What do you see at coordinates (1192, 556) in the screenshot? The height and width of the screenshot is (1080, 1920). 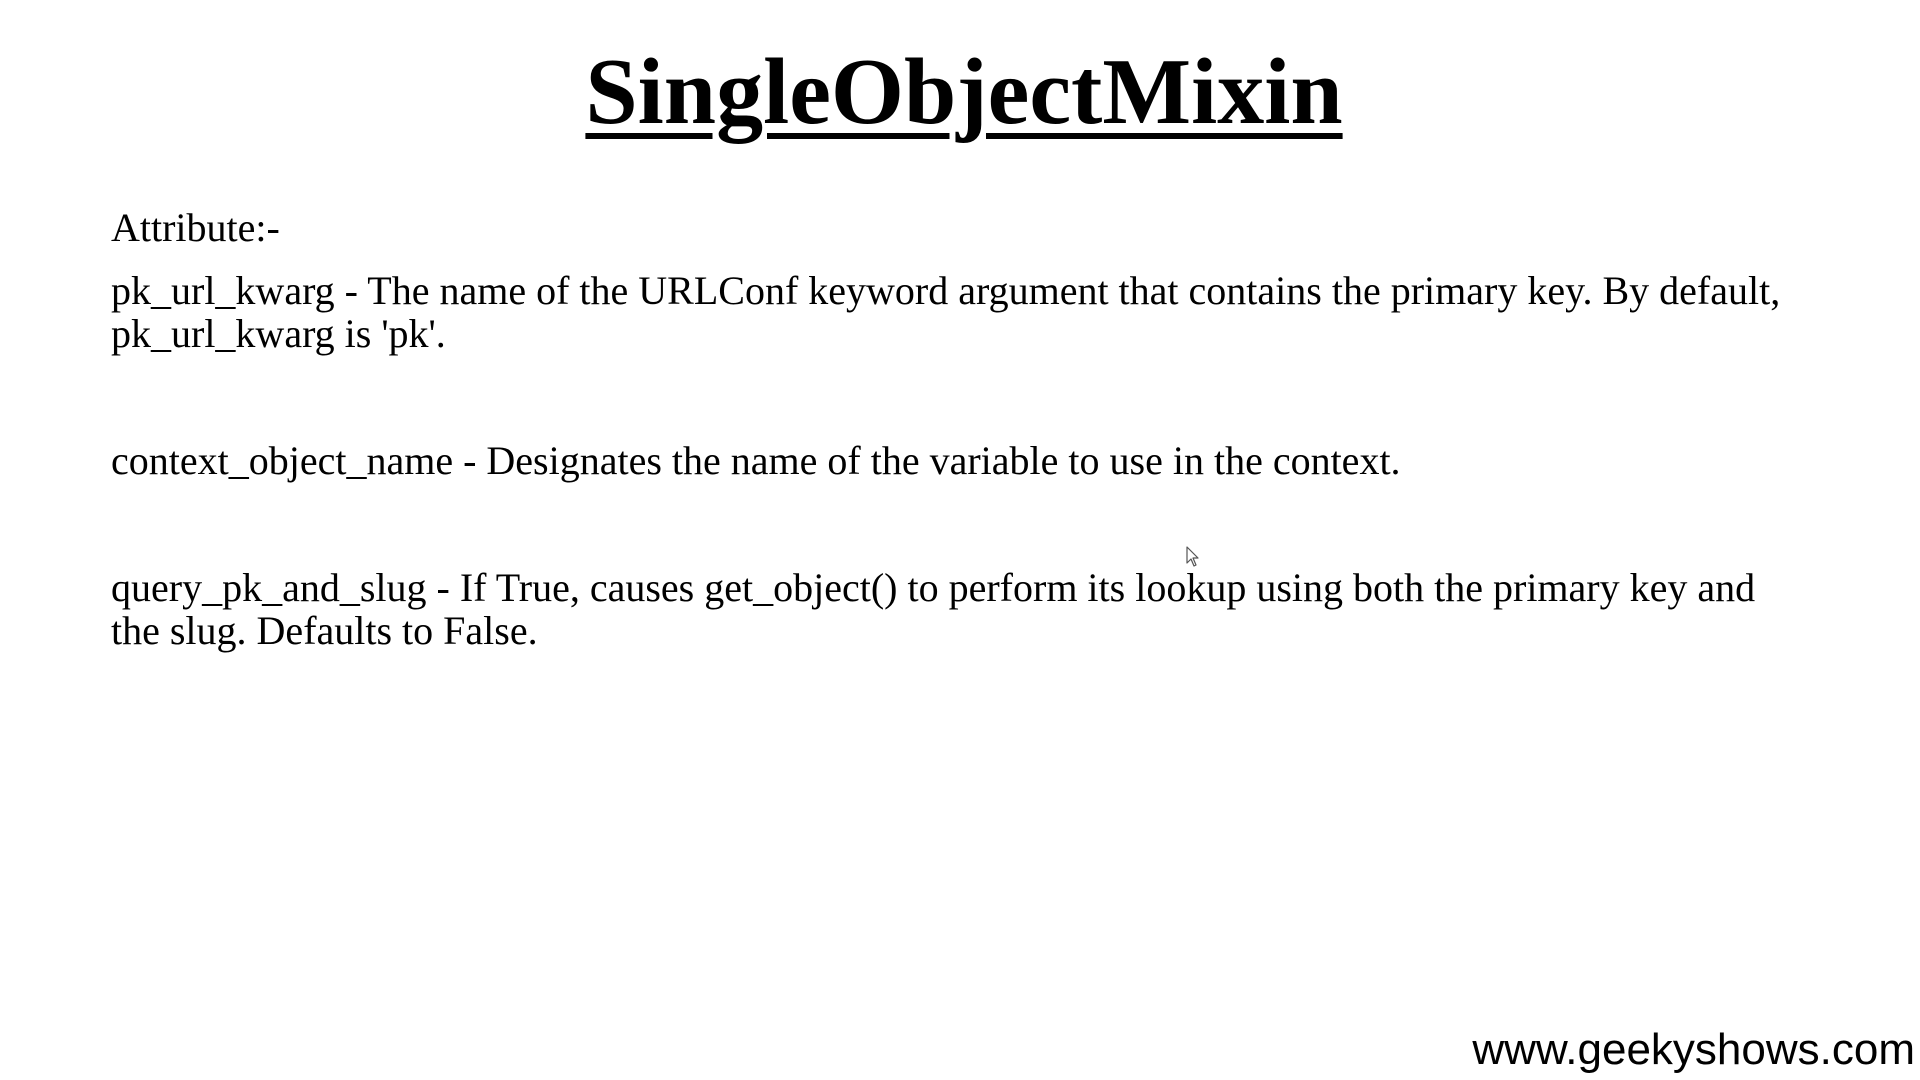 I see `mouse-pointer-icon` at bounding box center [1192, 556].